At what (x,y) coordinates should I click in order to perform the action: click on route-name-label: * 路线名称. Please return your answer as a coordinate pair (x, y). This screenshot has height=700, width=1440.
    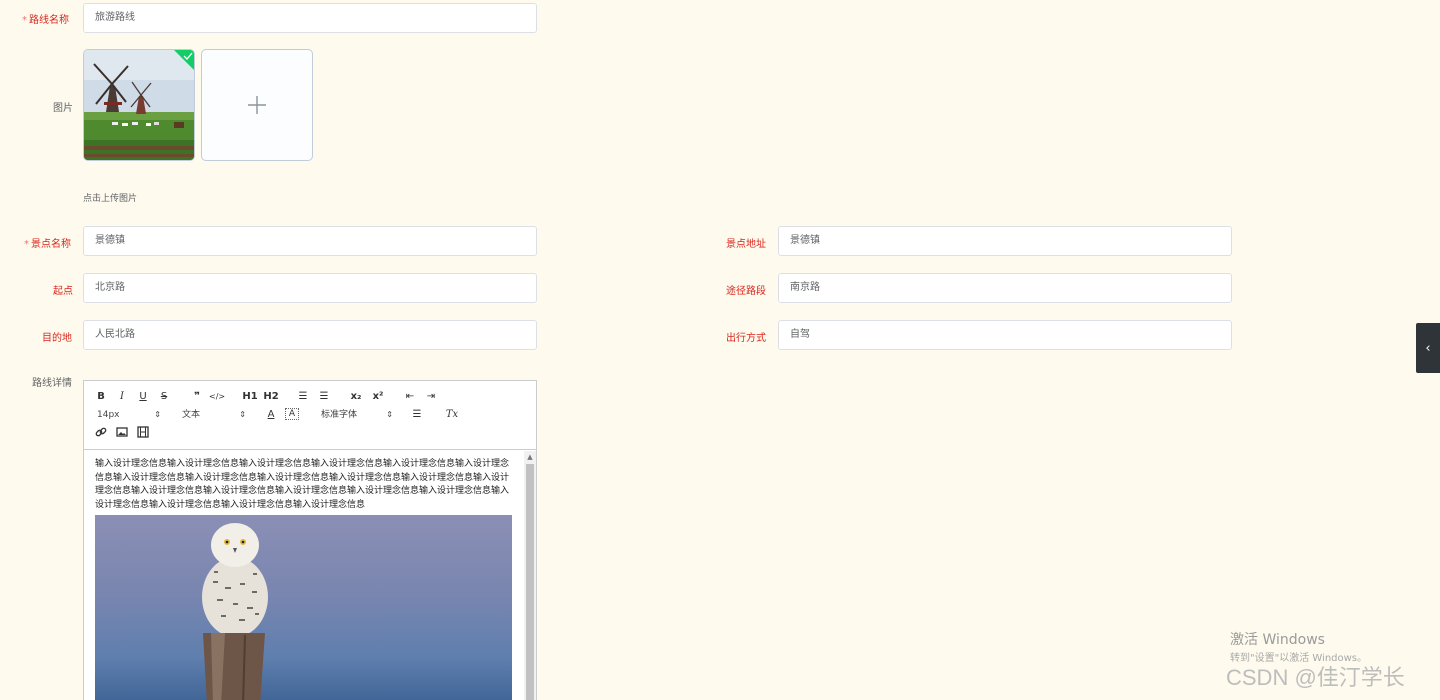
    Looking at the image, I should click on (45, 20).